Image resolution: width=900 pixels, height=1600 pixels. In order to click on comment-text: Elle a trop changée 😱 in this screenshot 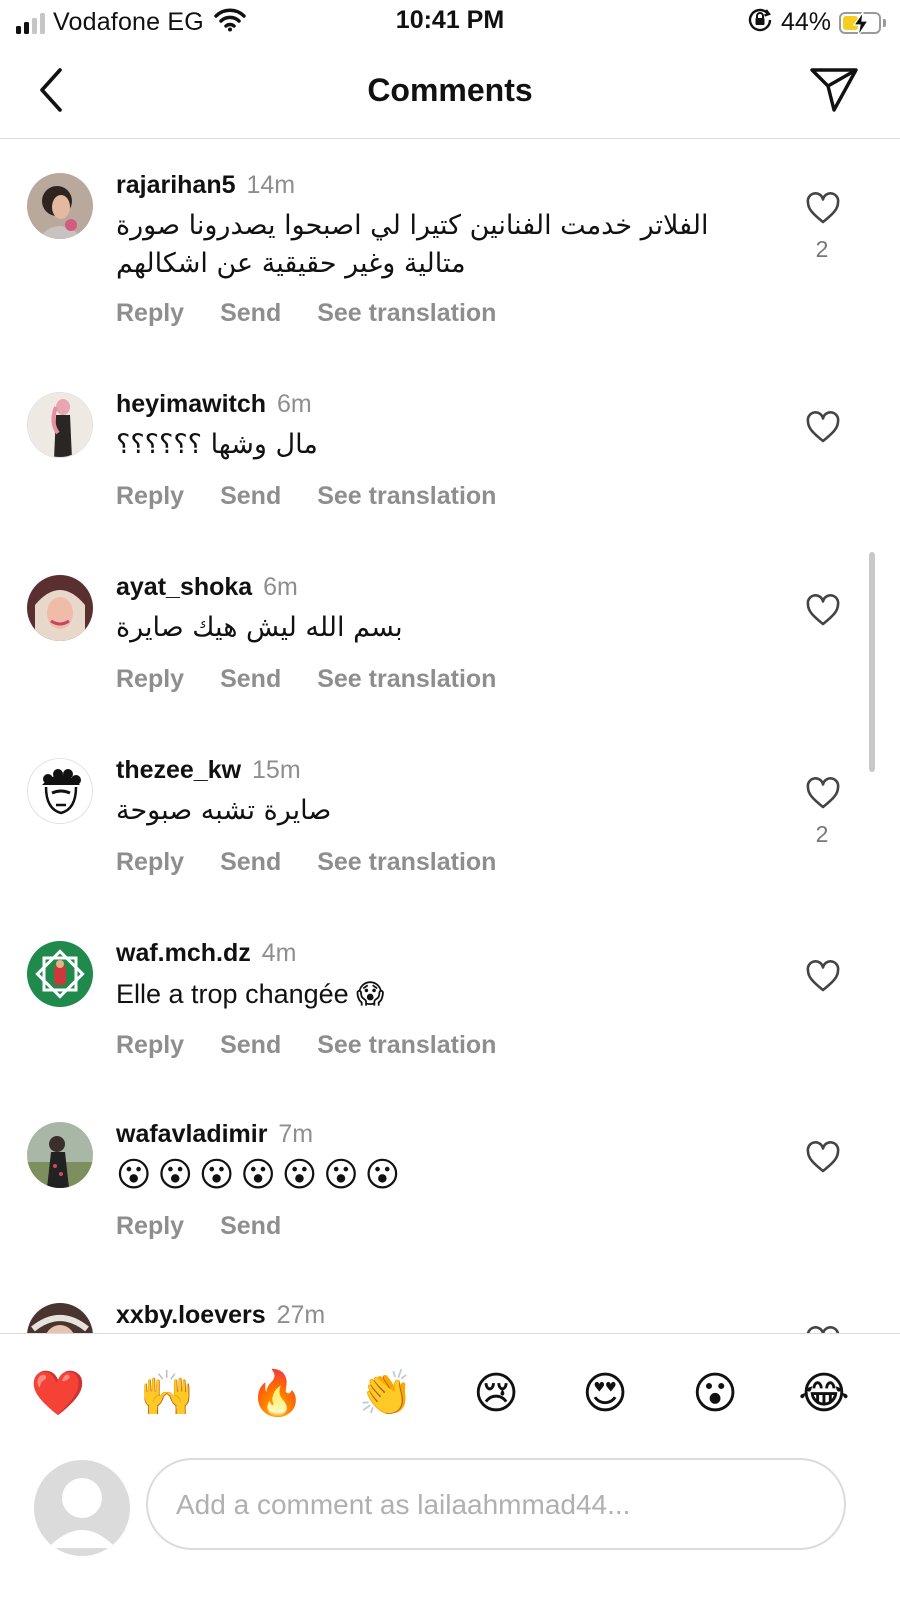, I will do `click(250, 994)`.